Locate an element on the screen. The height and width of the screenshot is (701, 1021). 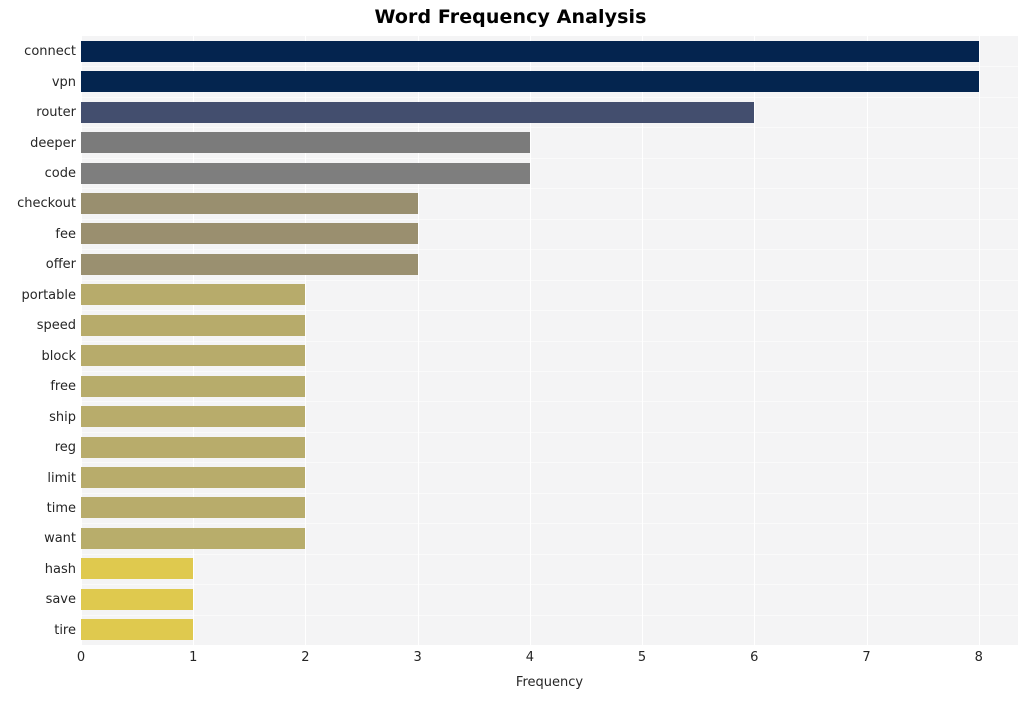
bar-router is located at coordinates (418, 112).